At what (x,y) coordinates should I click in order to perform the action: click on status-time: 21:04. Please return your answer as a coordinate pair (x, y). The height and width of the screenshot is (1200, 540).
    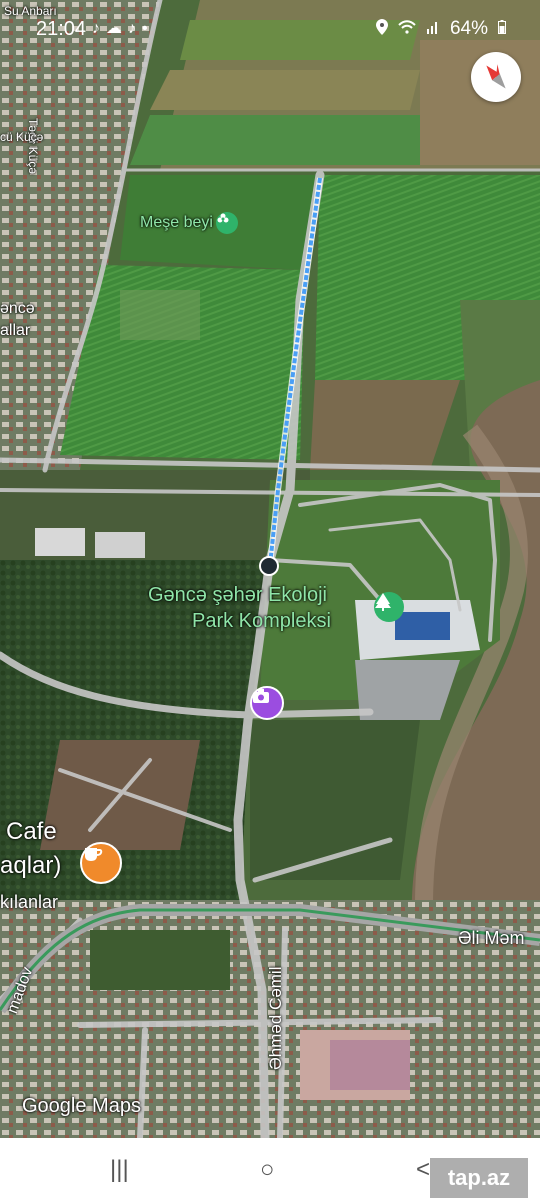
    Looking at the image, I should click on (61, 29).